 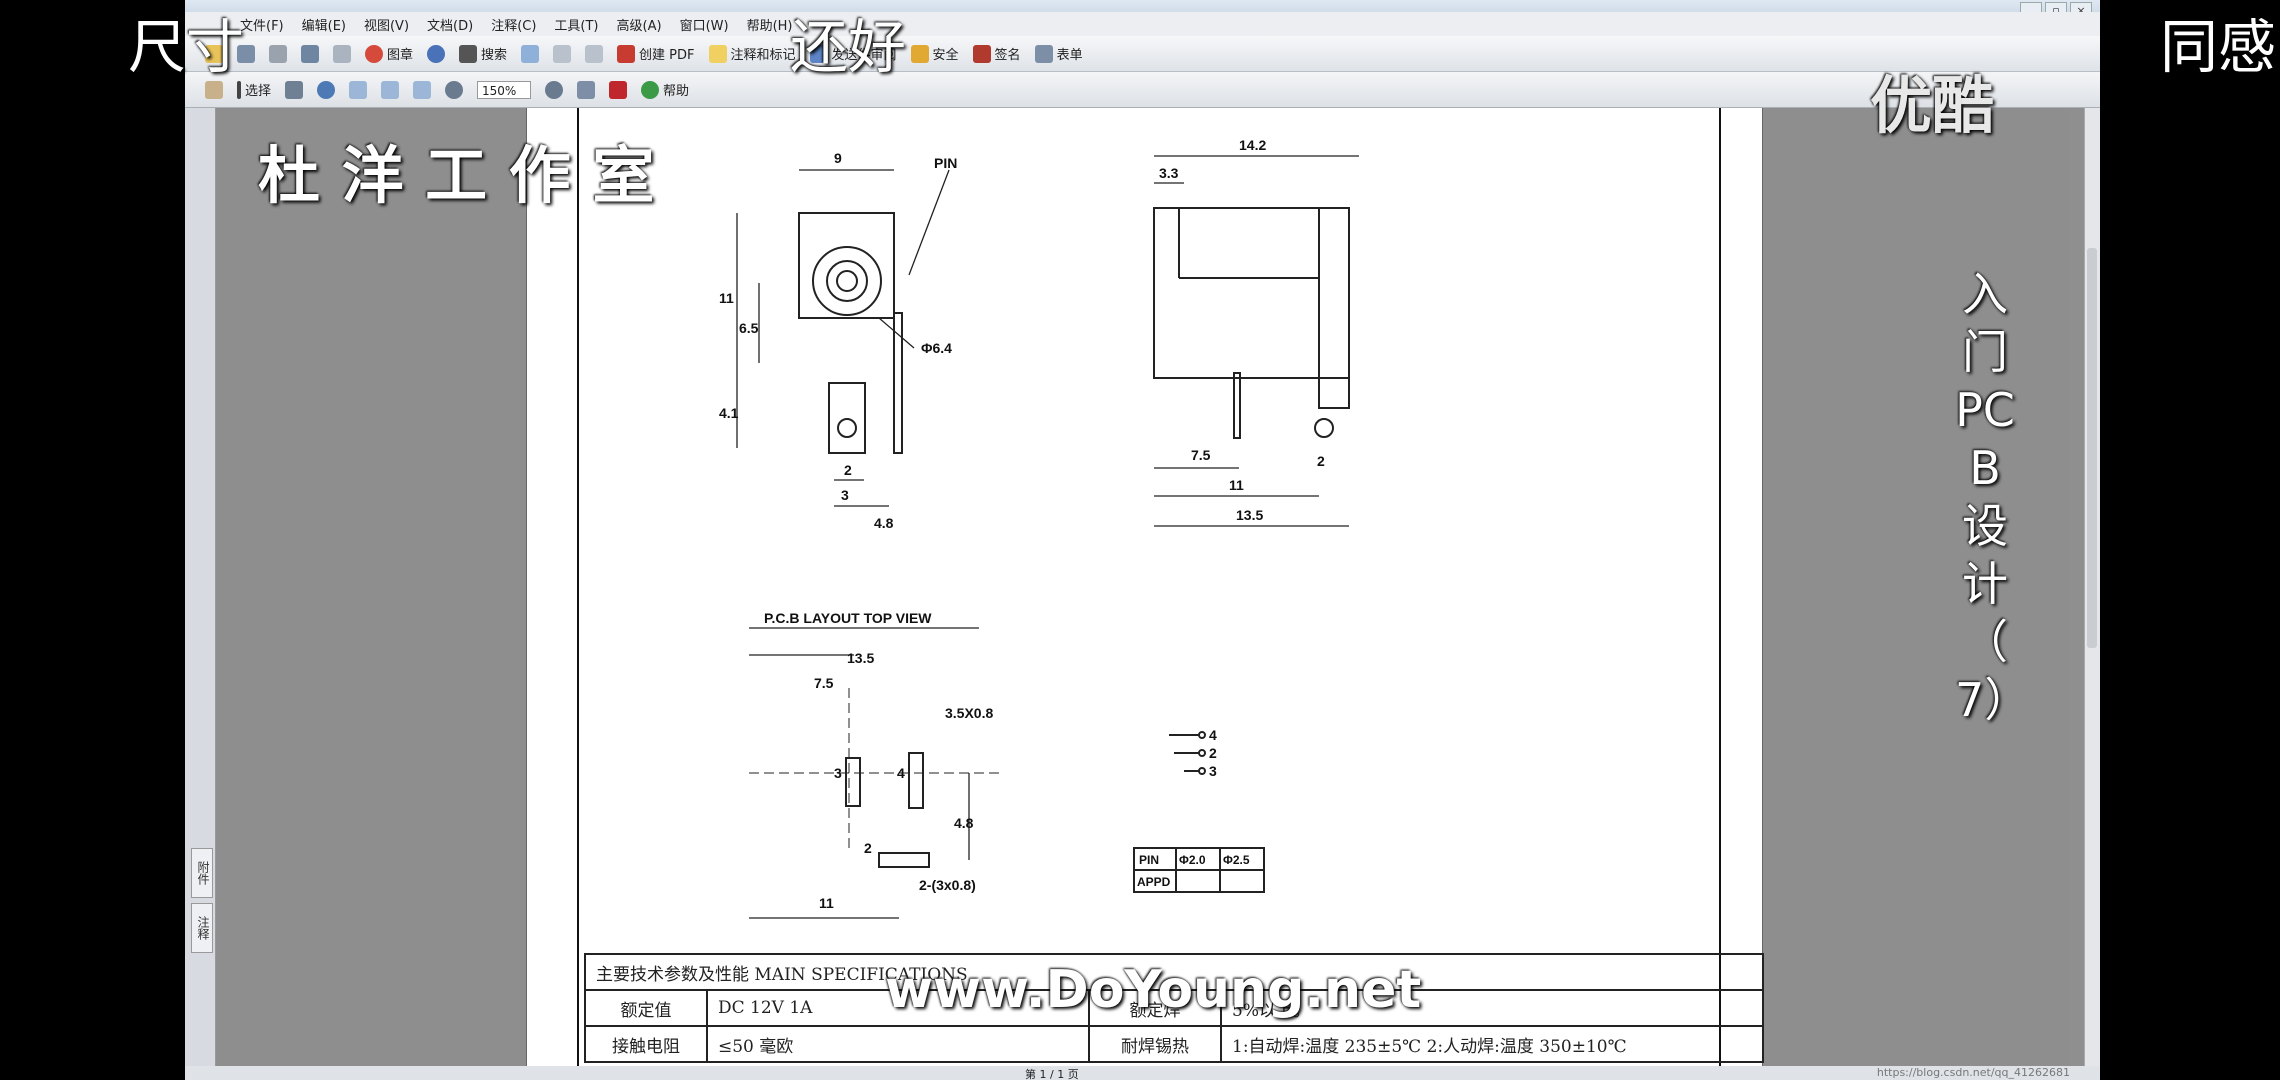 I want to click on pcb-pad2-label: 2-(3x0.8), so click(x=947, y=885).